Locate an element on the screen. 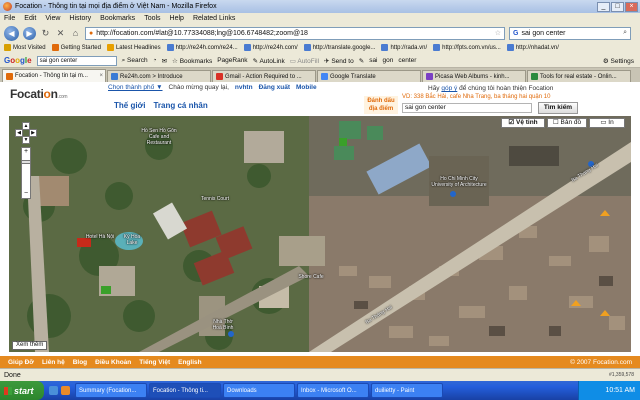 This screenshot has height=400, width=640. footer-link: Tiếng Việt is located at coordinates (154, 362).